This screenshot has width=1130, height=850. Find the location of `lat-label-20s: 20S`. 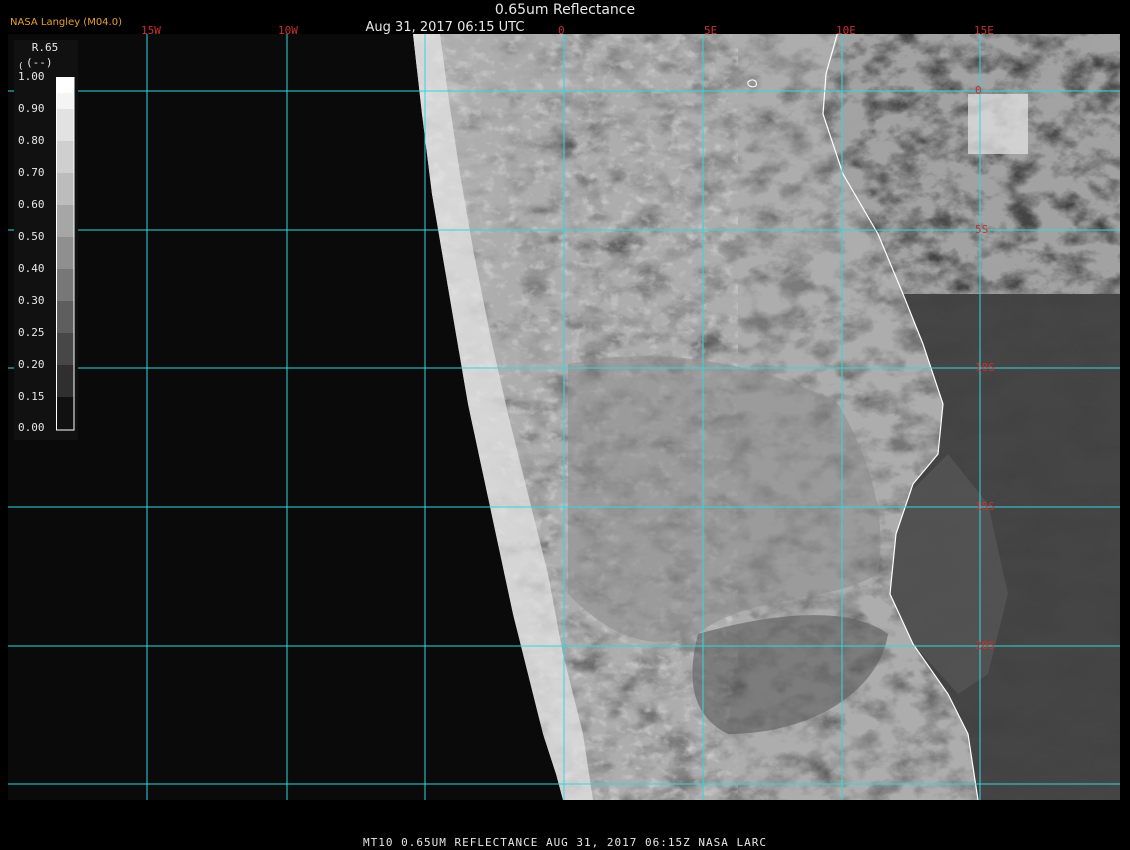

lat-label-20s: 20S is located at coordinates (985, 645).